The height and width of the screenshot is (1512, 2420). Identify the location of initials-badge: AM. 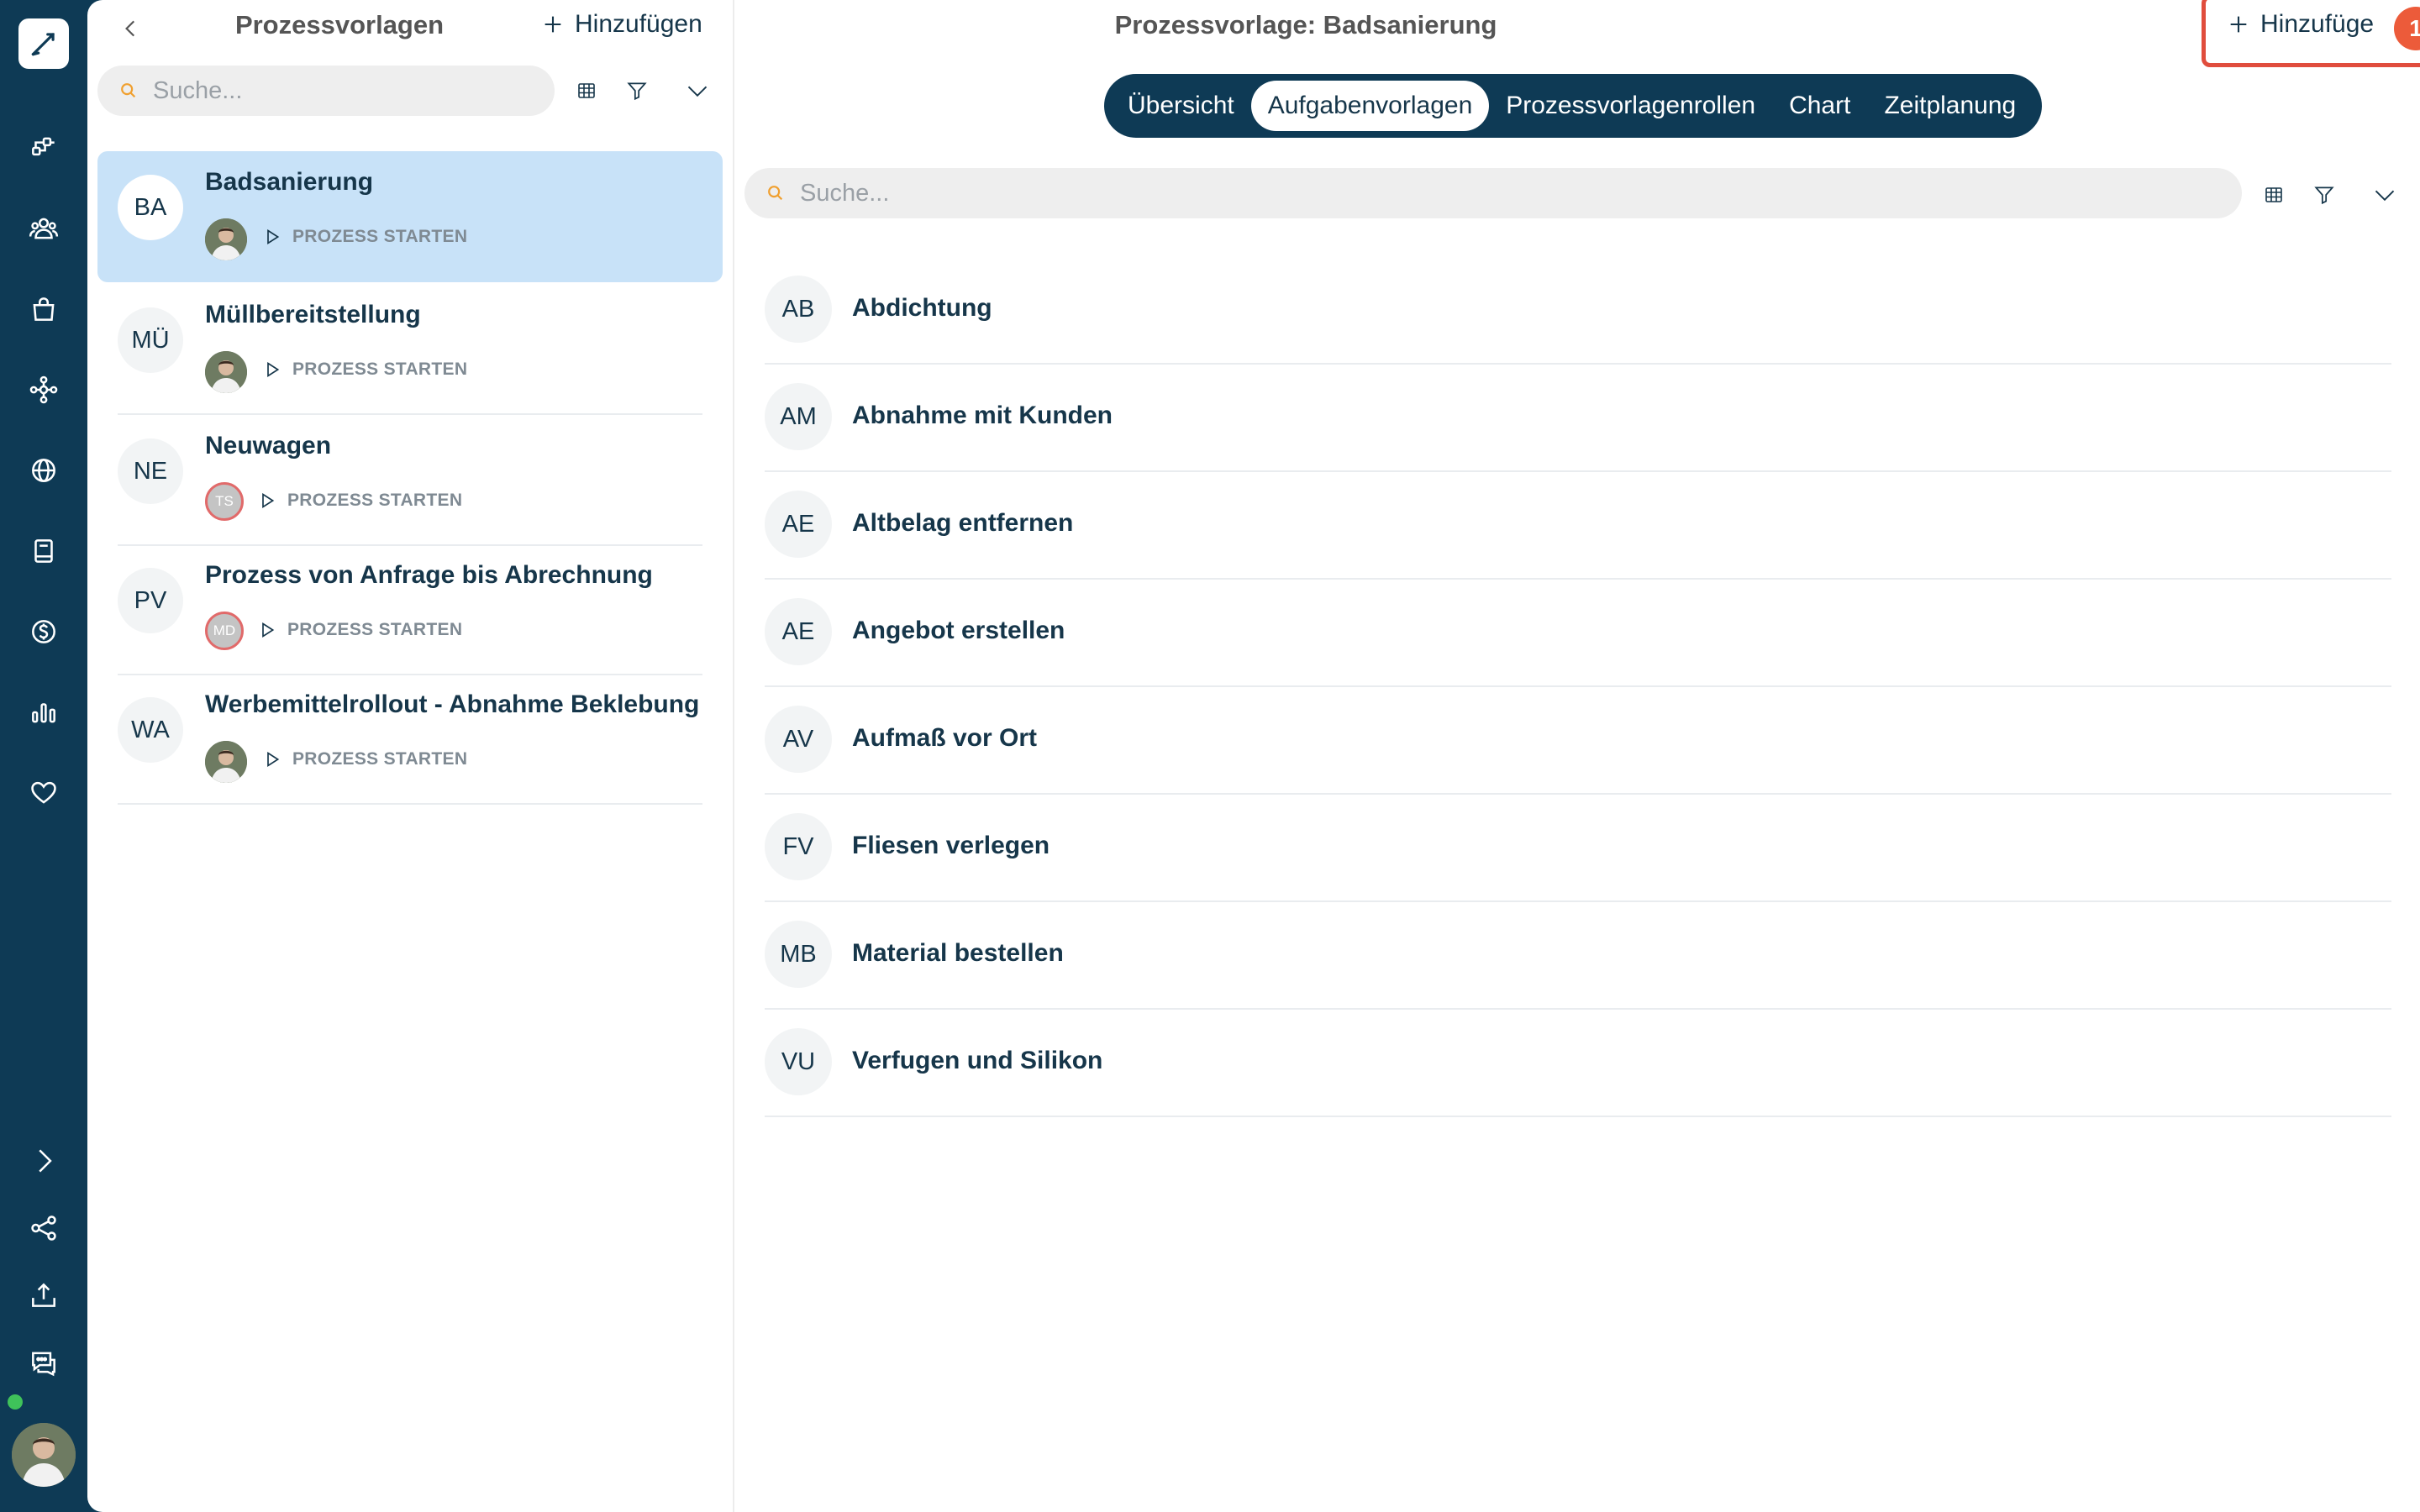
(798, 416).